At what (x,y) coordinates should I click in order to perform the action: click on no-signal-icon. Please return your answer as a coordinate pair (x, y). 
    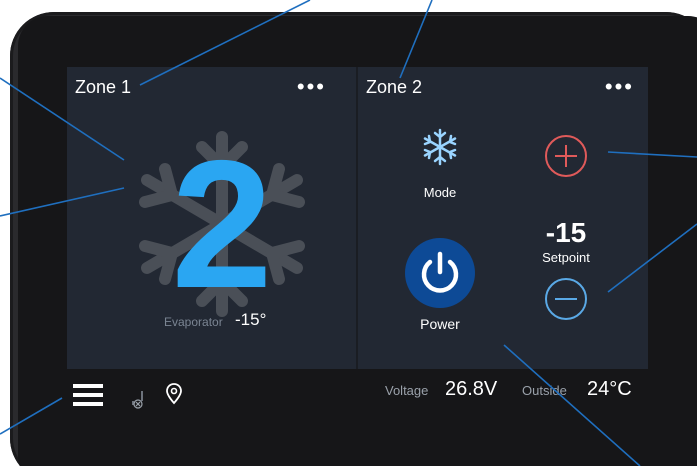
    Looking at the image, I should click on (137, 400).